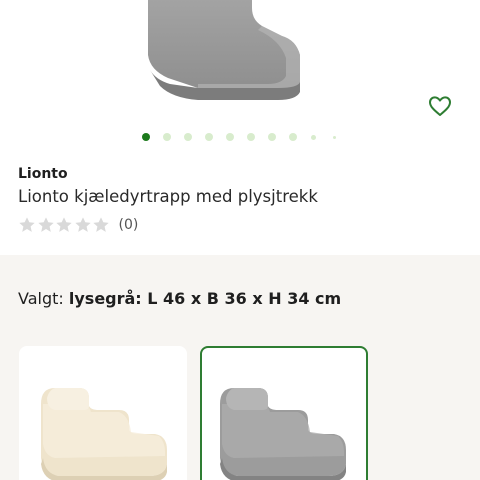  What do you see at coordinates (168, 196) in the screenshot?
I see `product-title: Lionto kjæledyrtrapp med plysjtrekk` at bounding box center [168, 196].